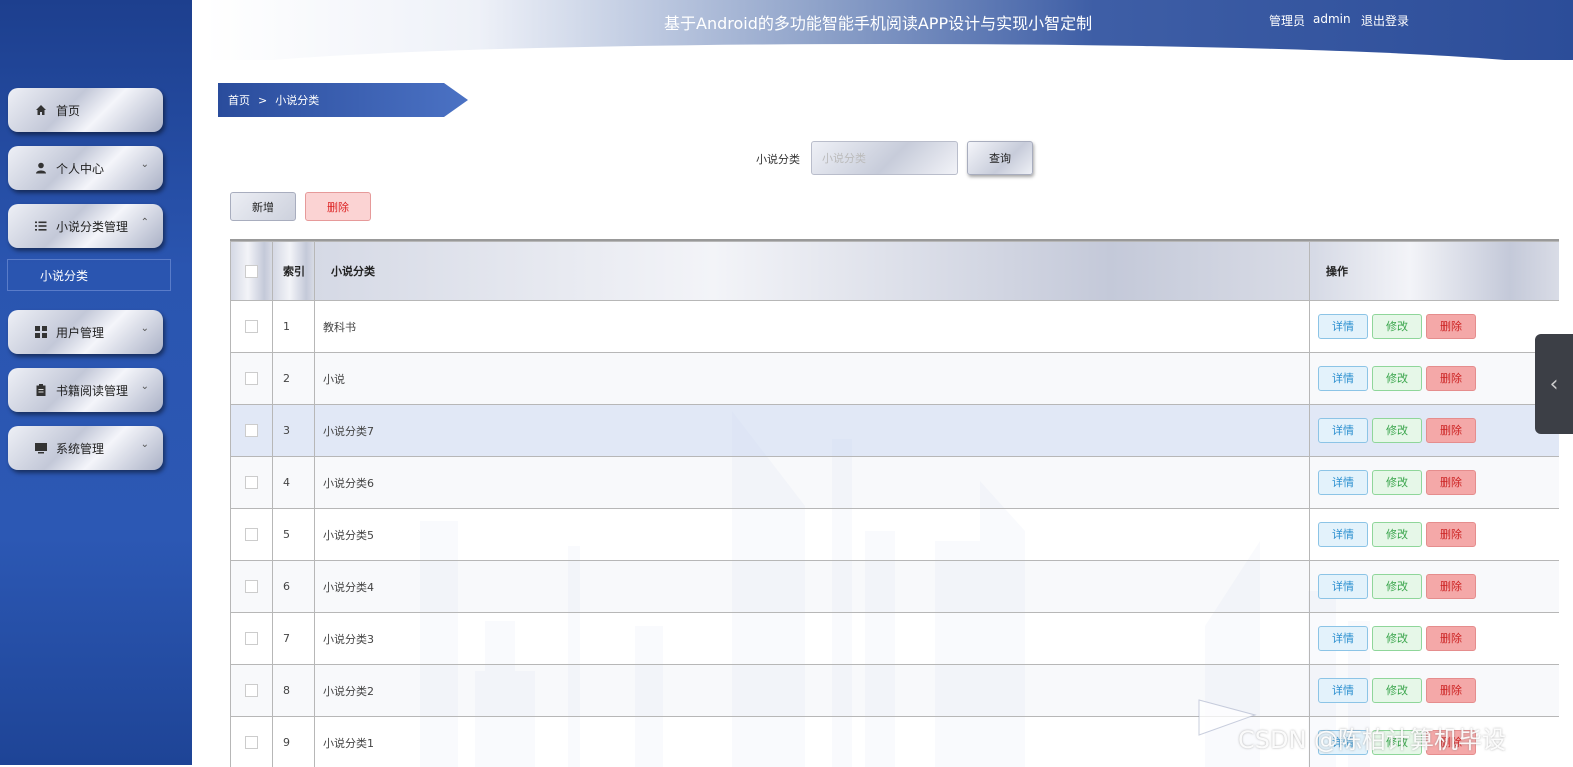 Image resolution: width=1573 pixels, height=767 pixels. I want to click on column-header-name: 小说分类, so click(812, 271).